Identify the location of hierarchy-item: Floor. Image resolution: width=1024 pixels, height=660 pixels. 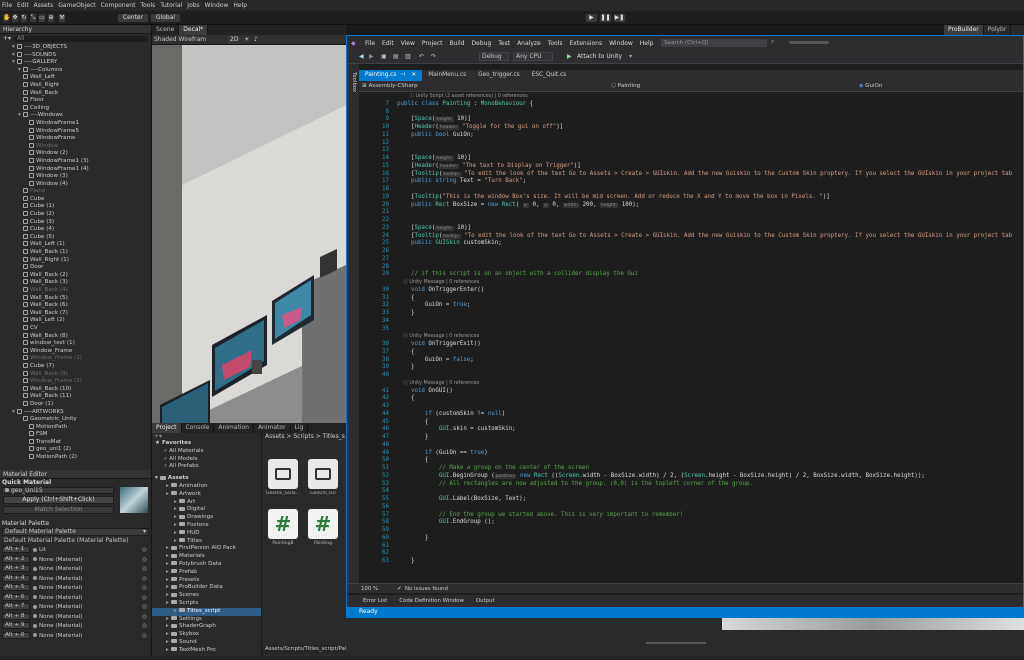
(75, 101).